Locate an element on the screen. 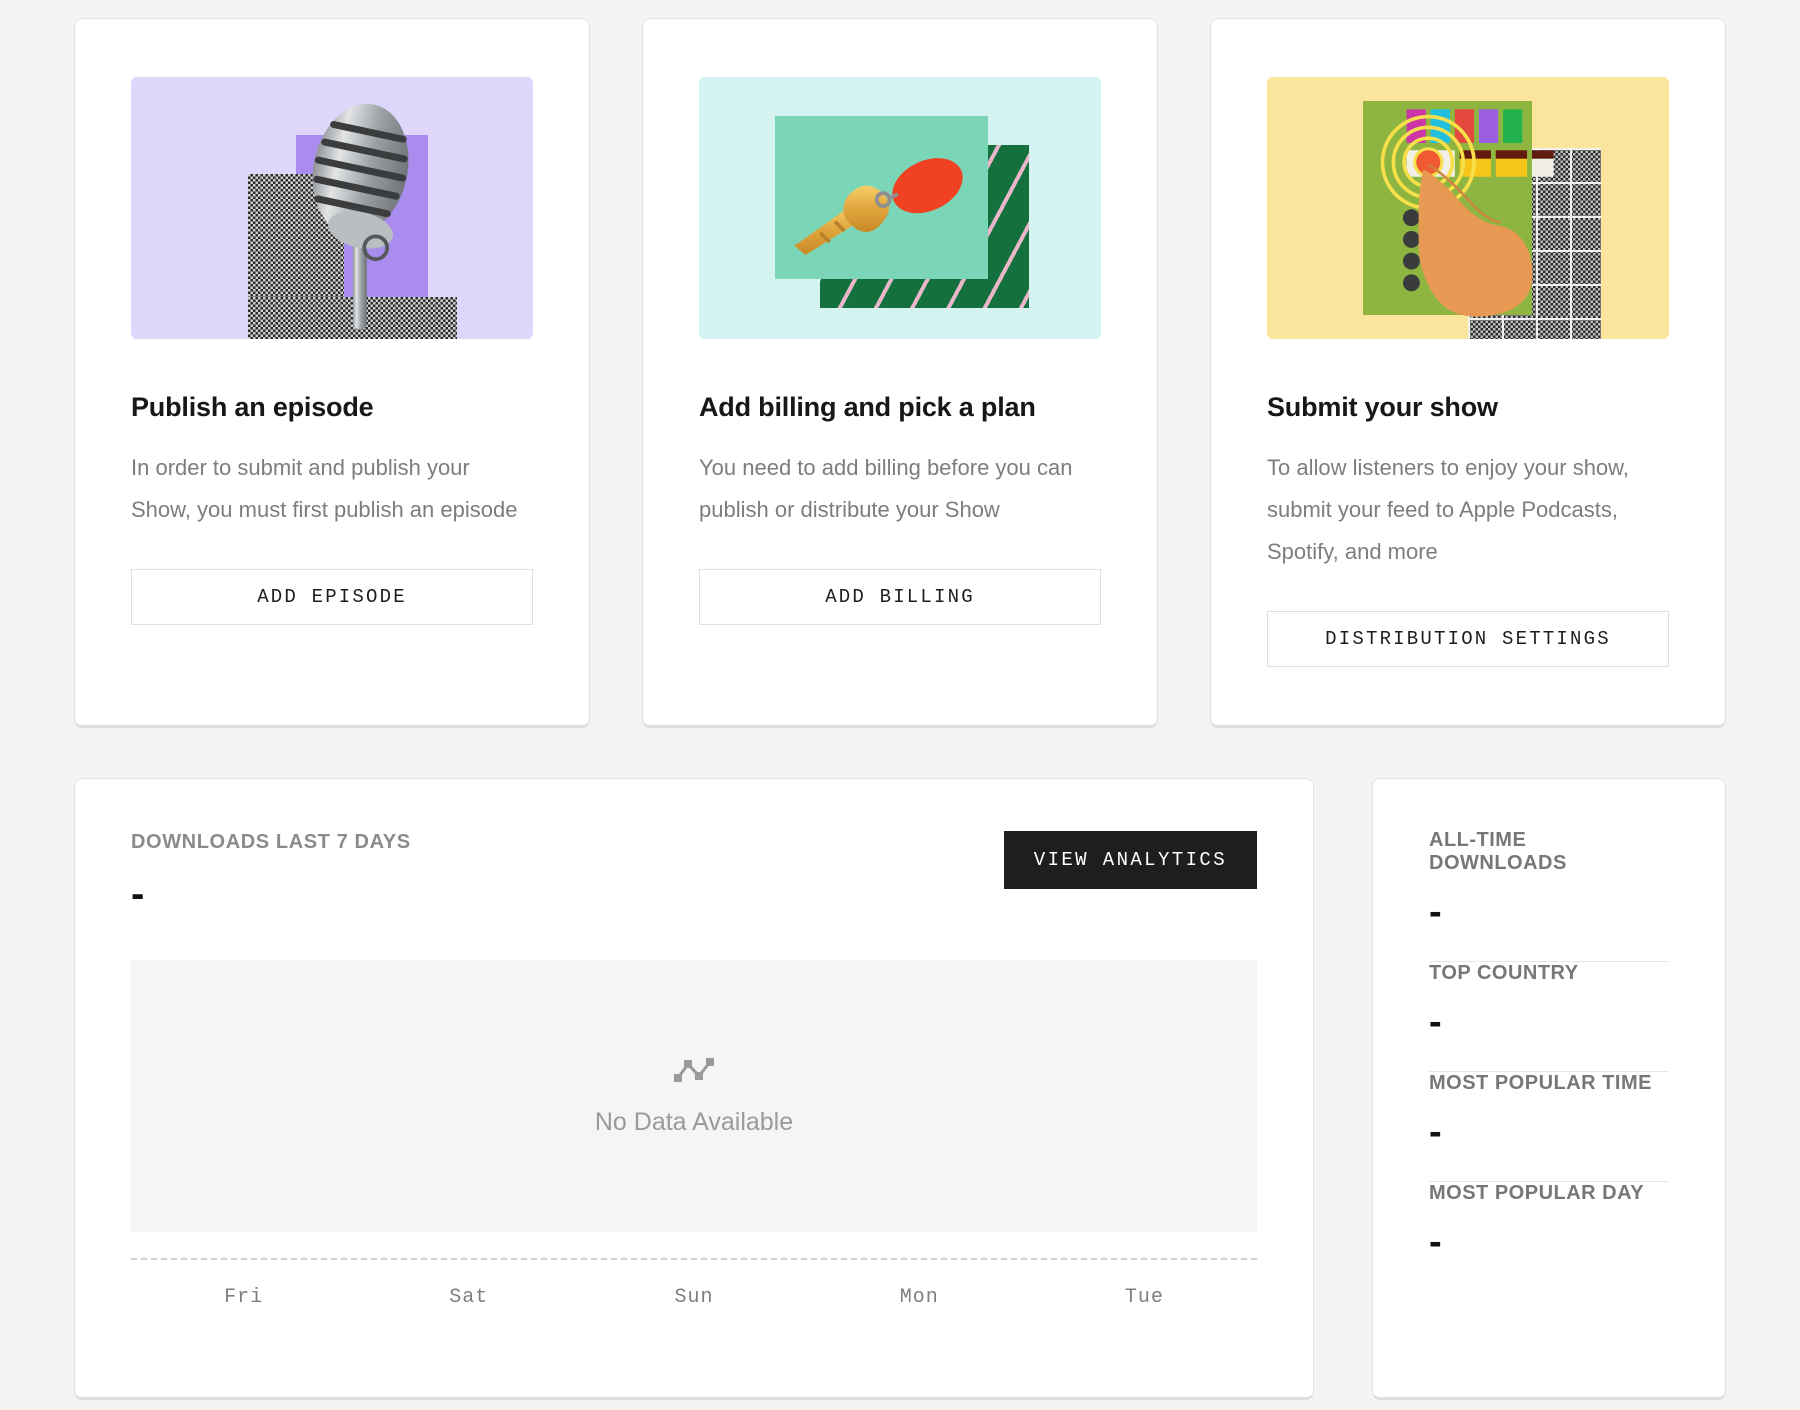 The height and width of the screenshot is (1410, 1800). add-episode-button: ADD EPISODE is located at coordinates (332, 597).